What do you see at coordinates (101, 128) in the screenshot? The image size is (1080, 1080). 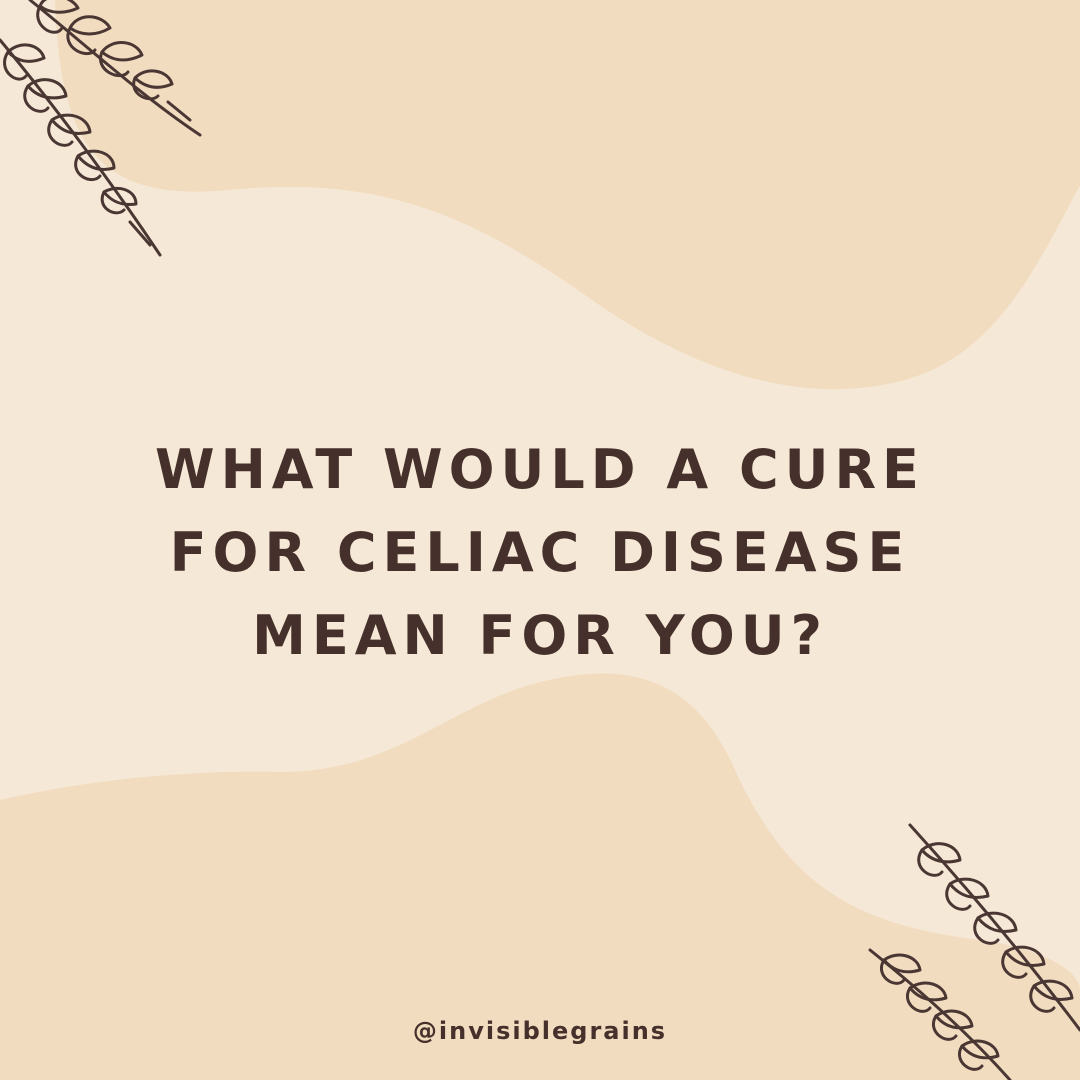 I see `wheat-sprigs-top-left-icon` at bounding box center [101, 128].